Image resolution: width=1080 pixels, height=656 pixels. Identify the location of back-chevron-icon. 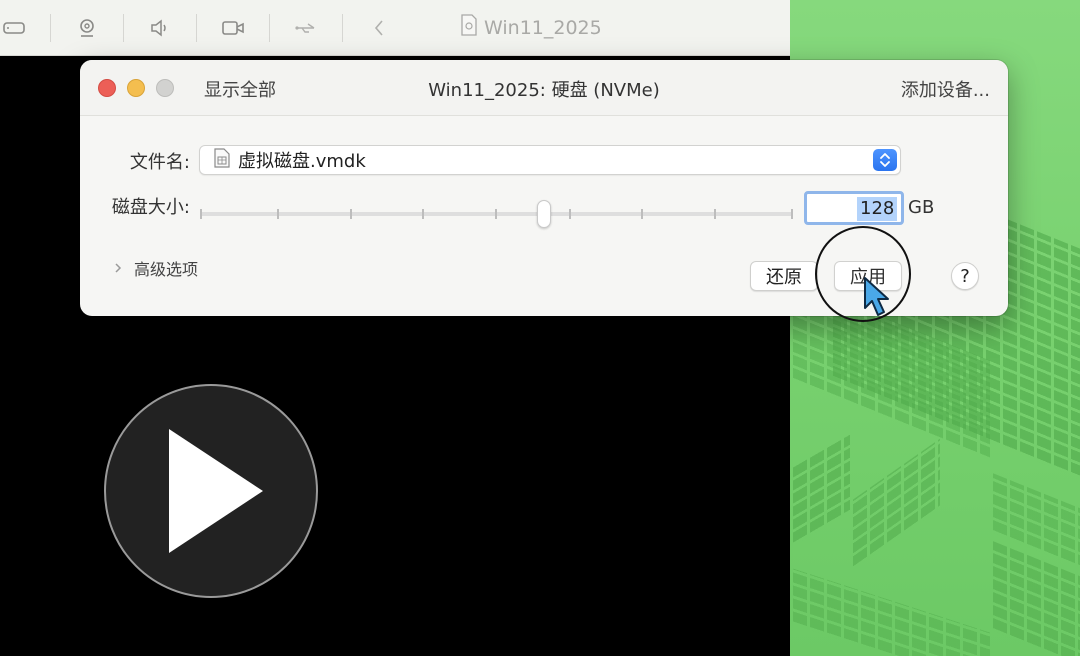
(379, 28).